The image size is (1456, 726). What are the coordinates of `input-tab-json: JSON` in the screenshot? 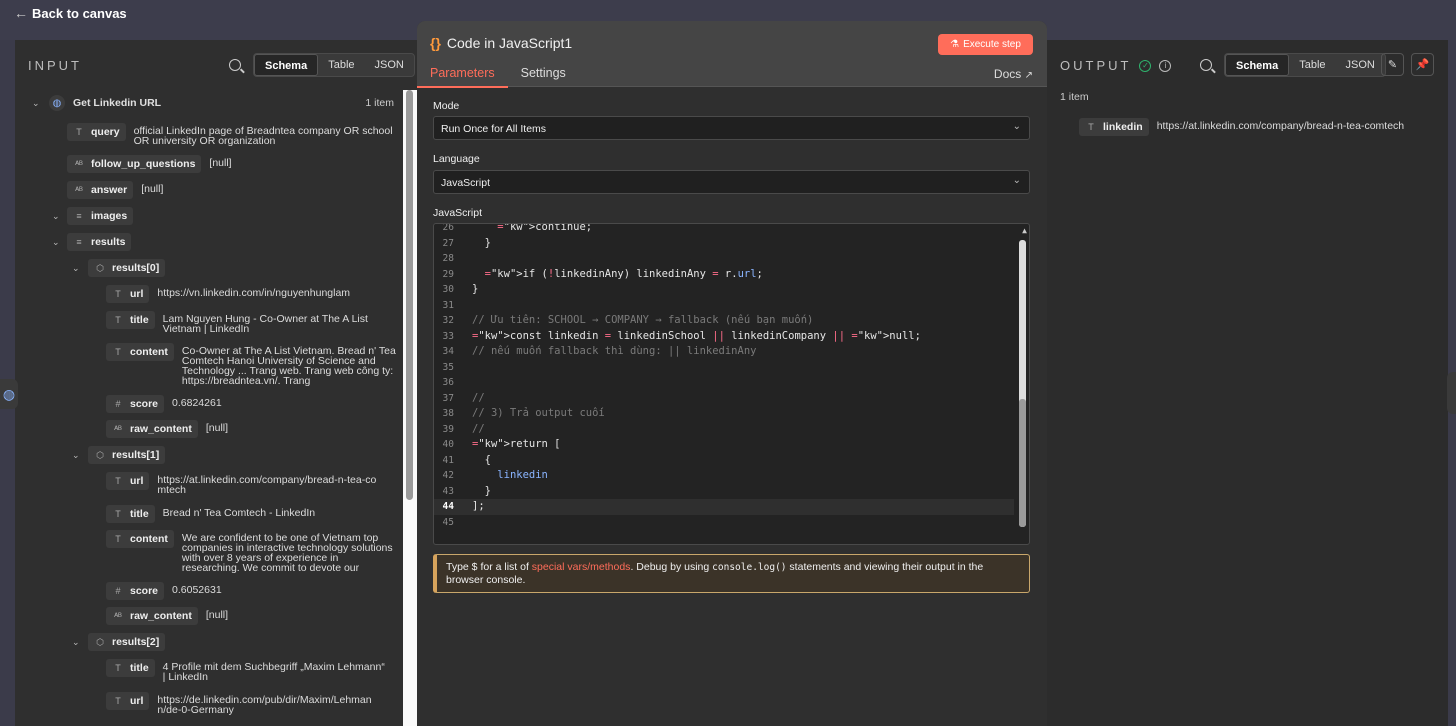 It's located at (389, 65).